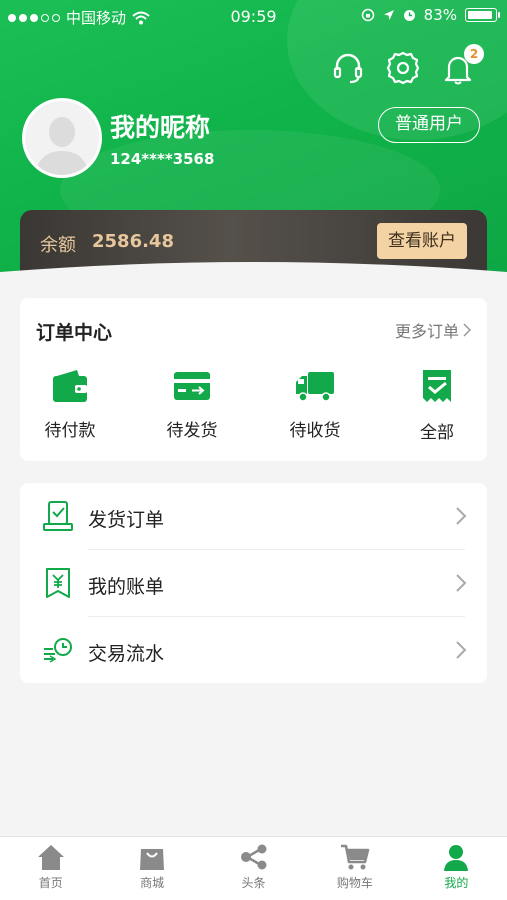  I want to click on order-pending-shipment: 待发货, so click(192, 404).